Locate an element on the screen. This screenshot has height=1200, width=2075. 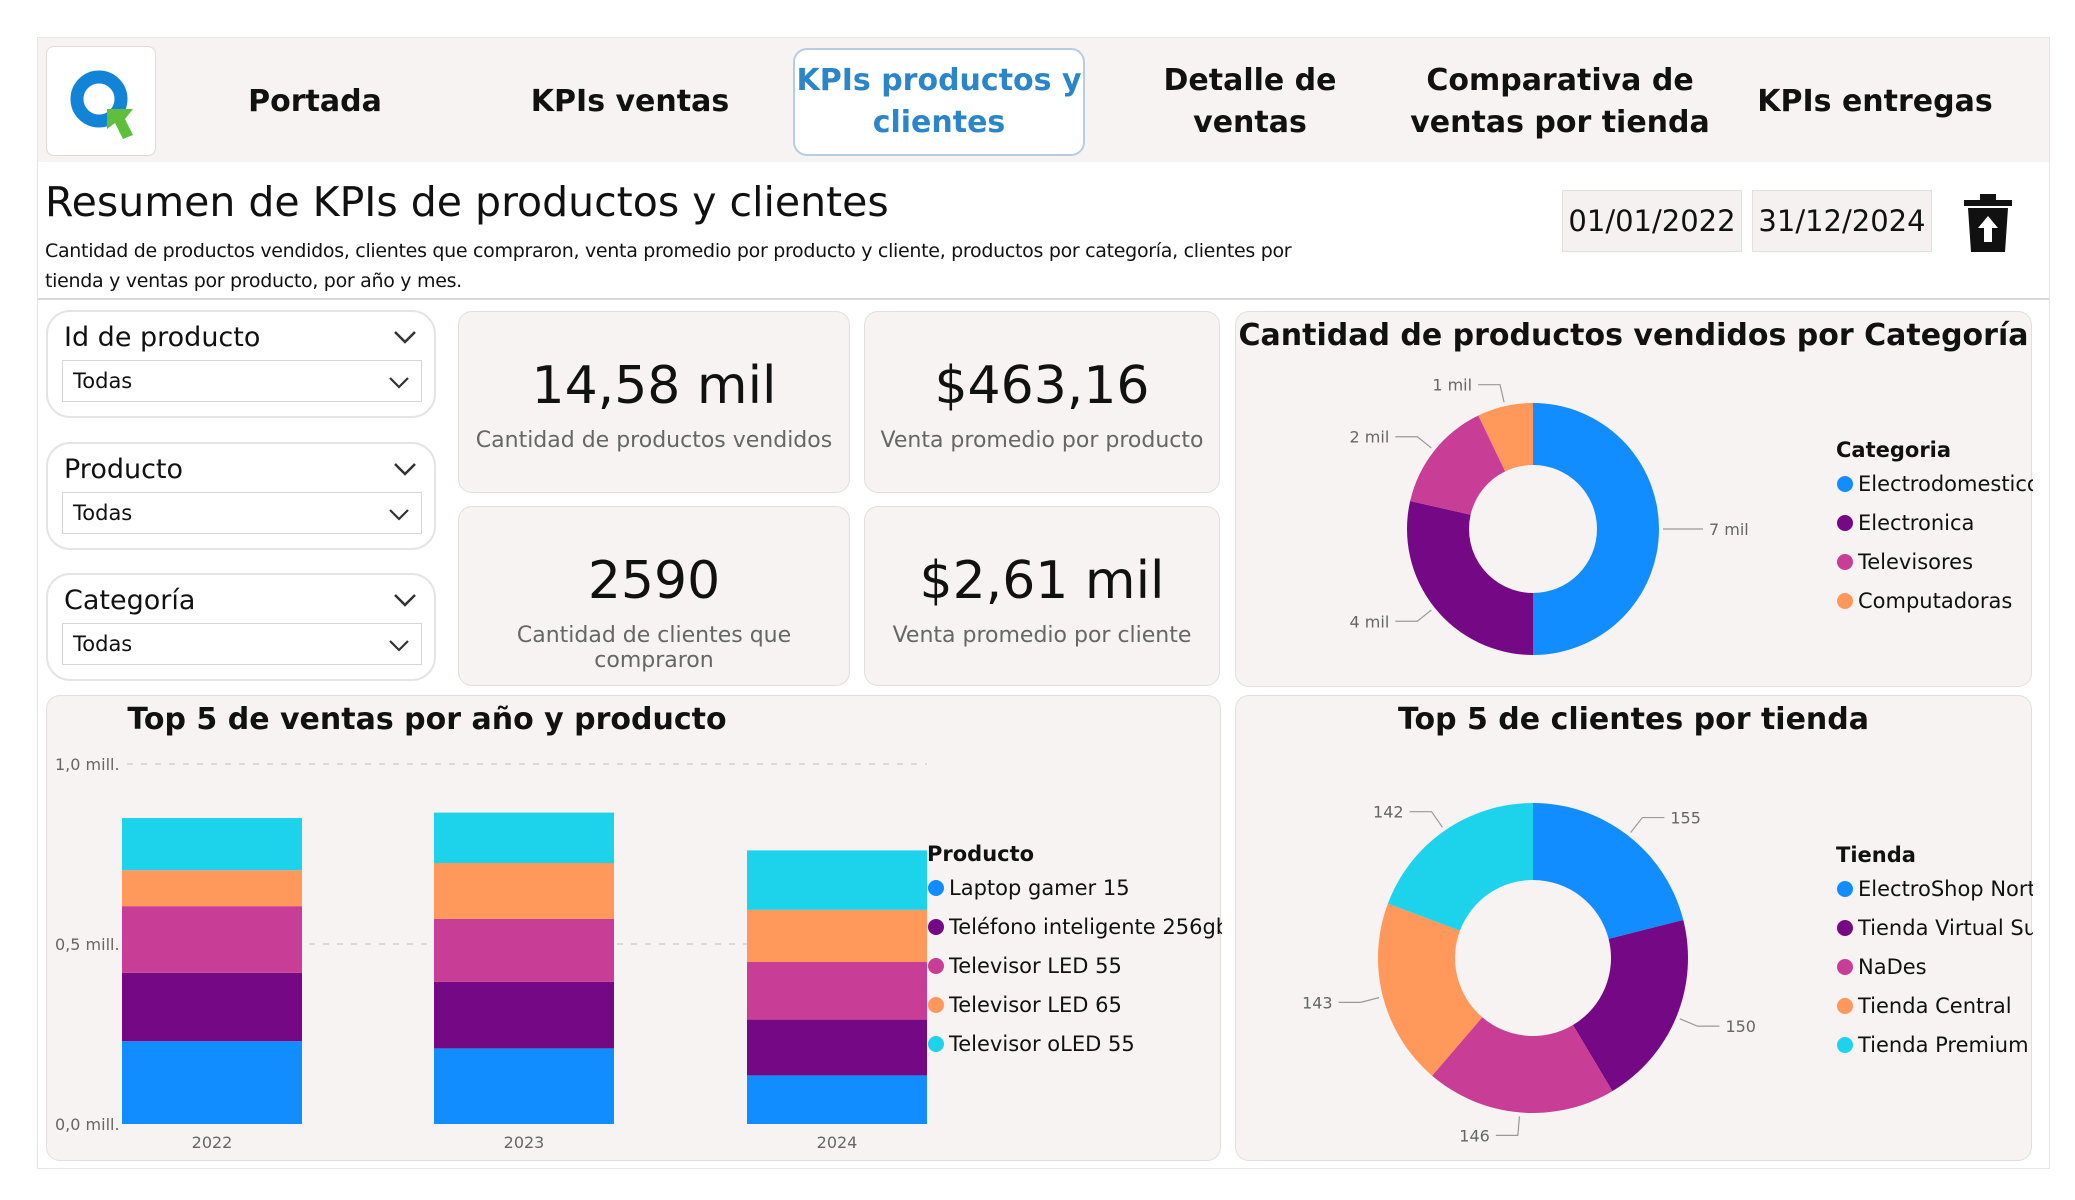
kpi-card-productos-vendidos: 14,58 mil Cantidad de productos vendidos is located at coordinates (654, 402).